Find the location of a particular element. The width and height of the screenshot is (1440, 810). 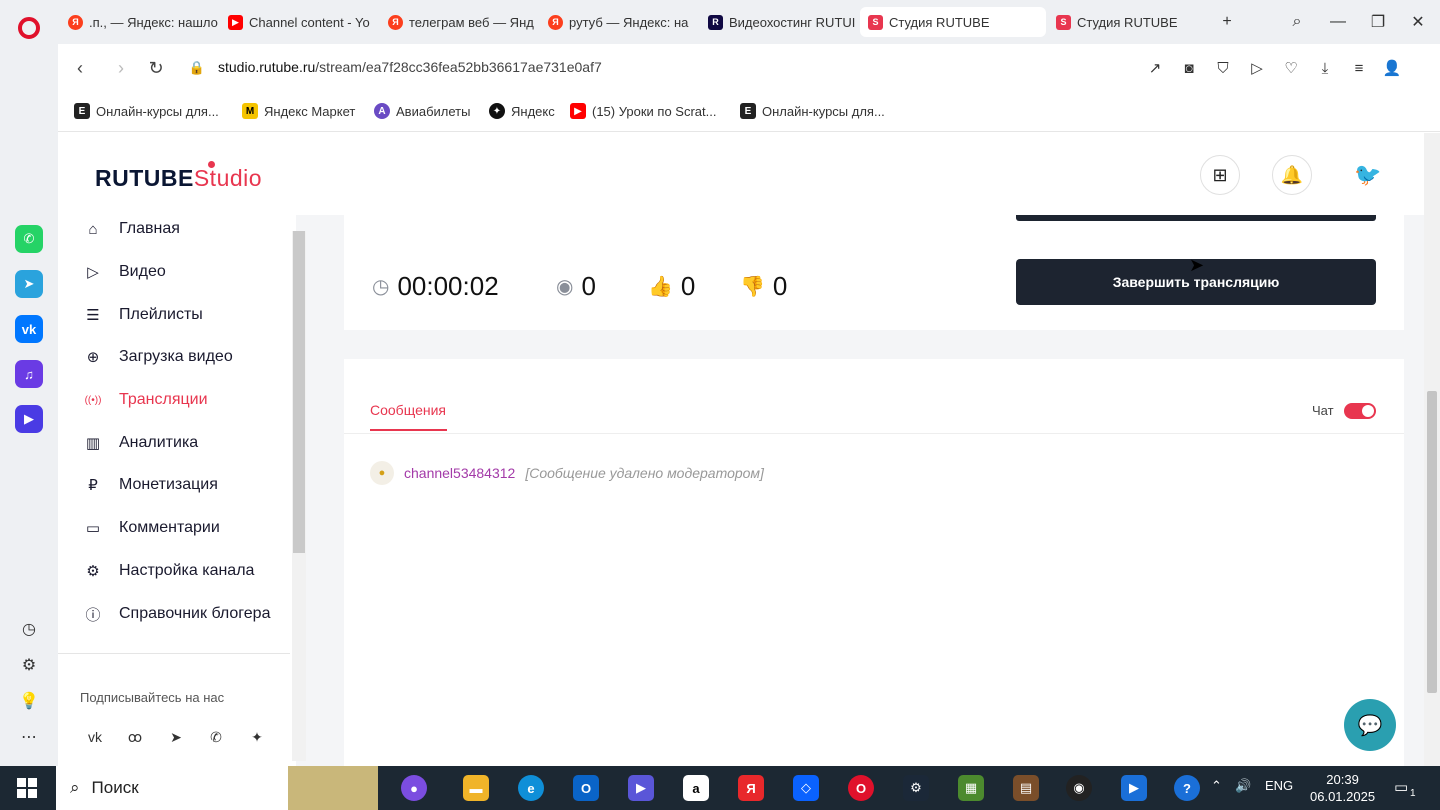

minimize-icon: — is located at coordinates (1338, 22).